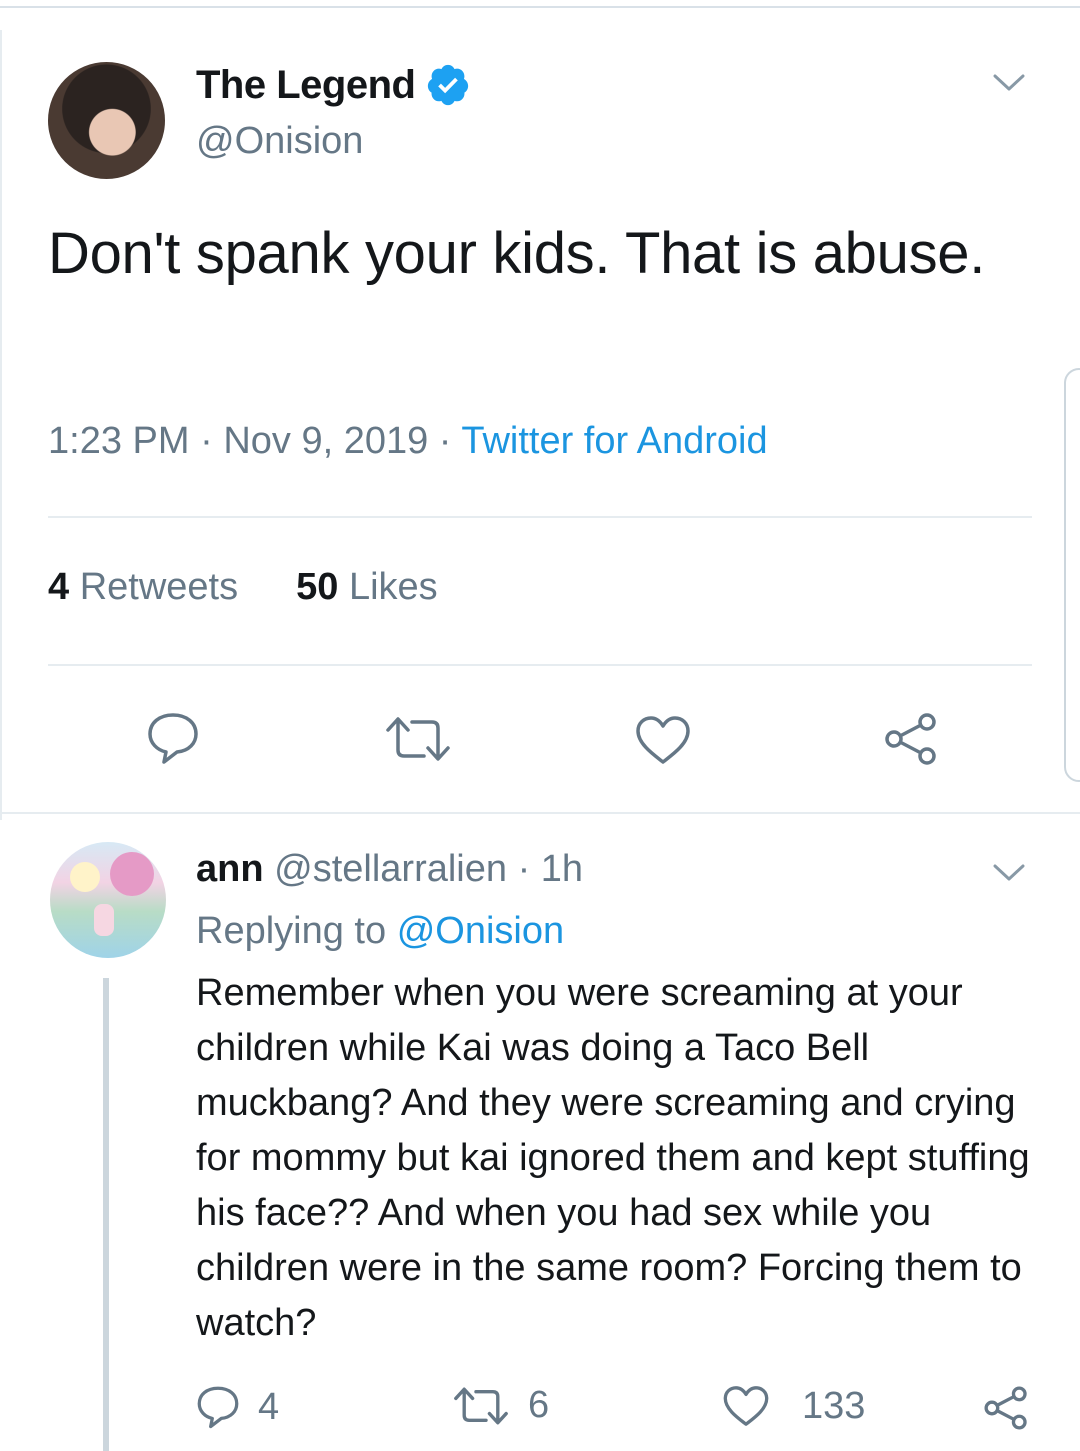  I want to click on author-display-name: The Legend, so click(306, 85).